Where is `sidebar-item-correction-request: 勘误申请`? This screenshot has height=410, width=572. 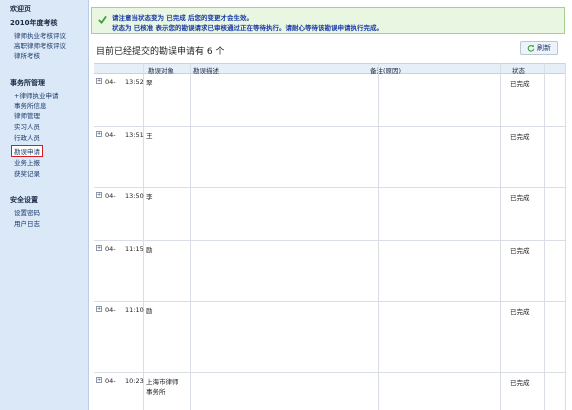 sidebar-item-correction-request: 勘误申请 is located at coordinates (27, 151).